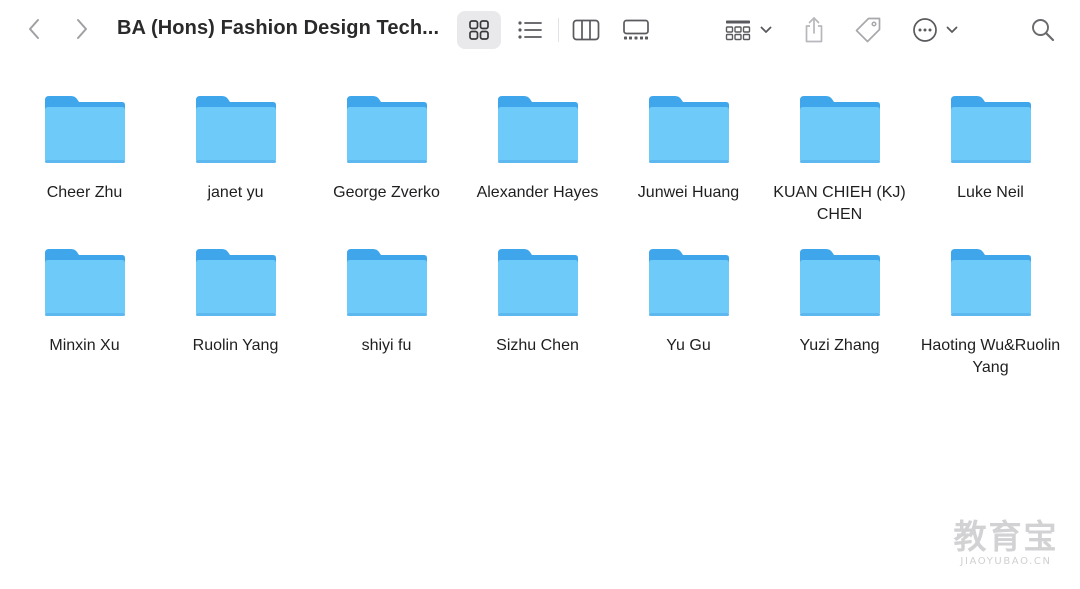 This screenshot has height=589, width=1080. I want to click on more-actions-button, so click(925, 30).